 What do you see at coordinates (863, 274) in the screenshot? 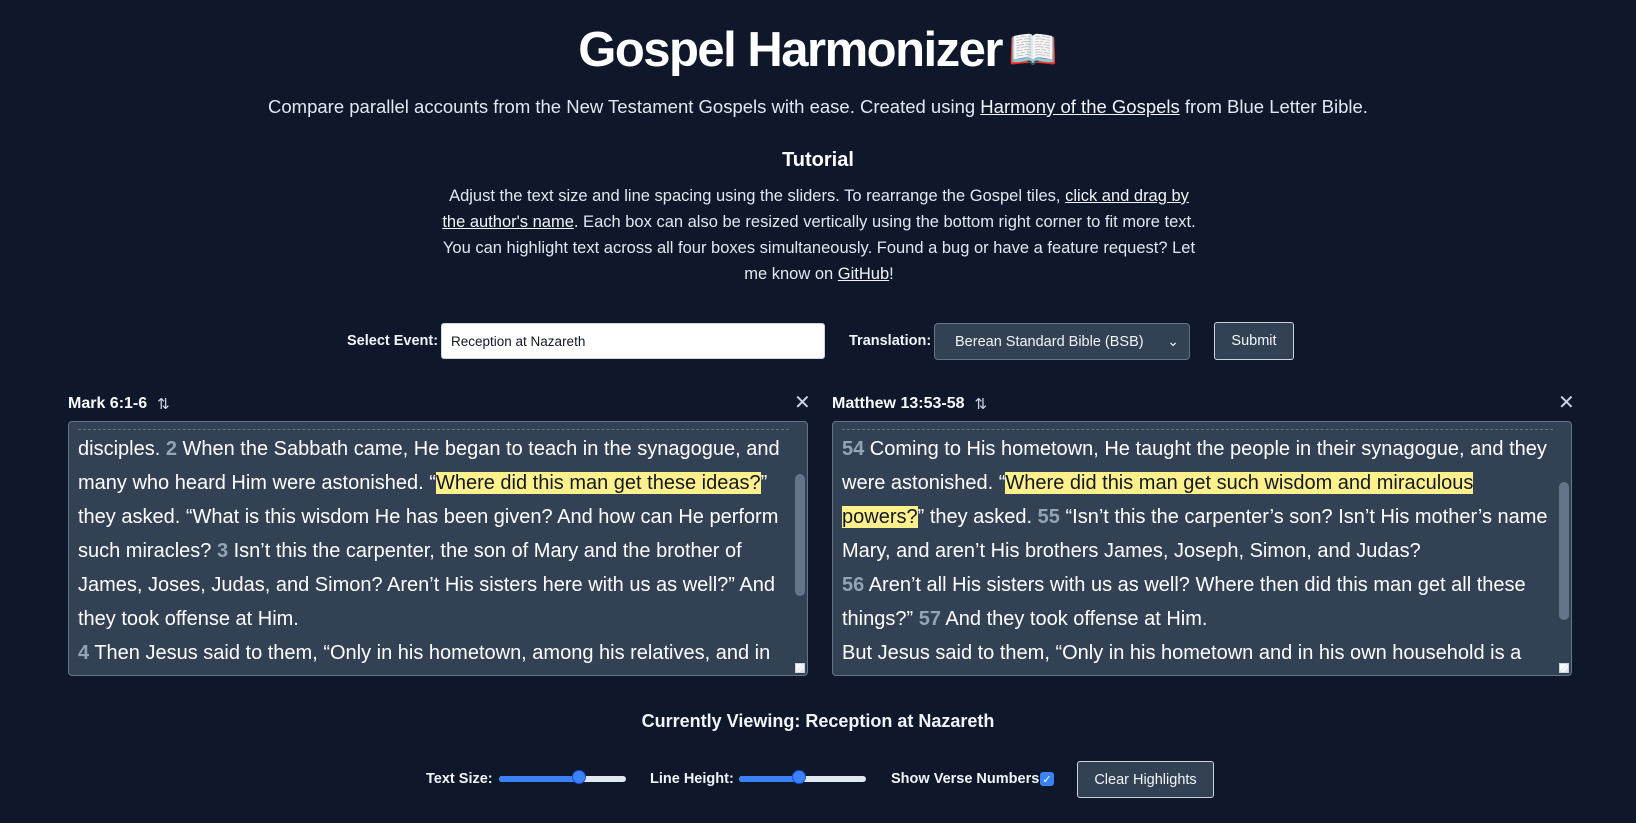
I see `github-link: GitHub` at bounding box center [863, 274].